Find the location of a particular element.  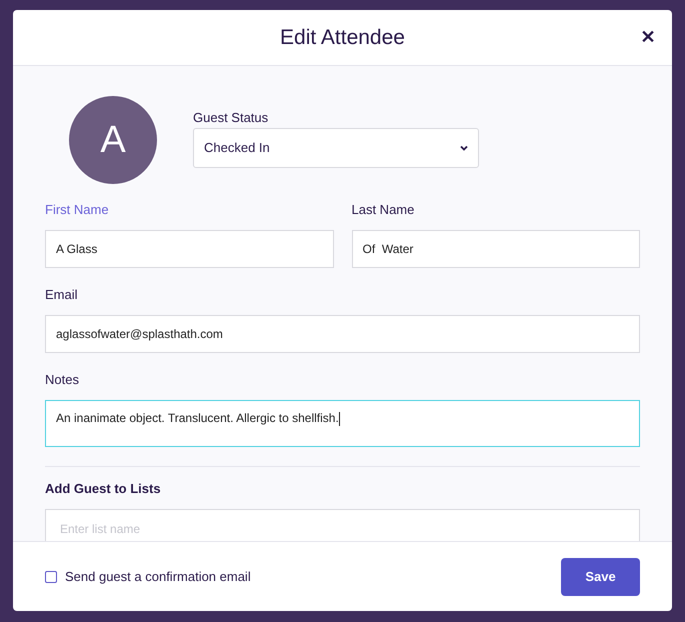

close-button: ✕ is located at coordinates (648, 37).